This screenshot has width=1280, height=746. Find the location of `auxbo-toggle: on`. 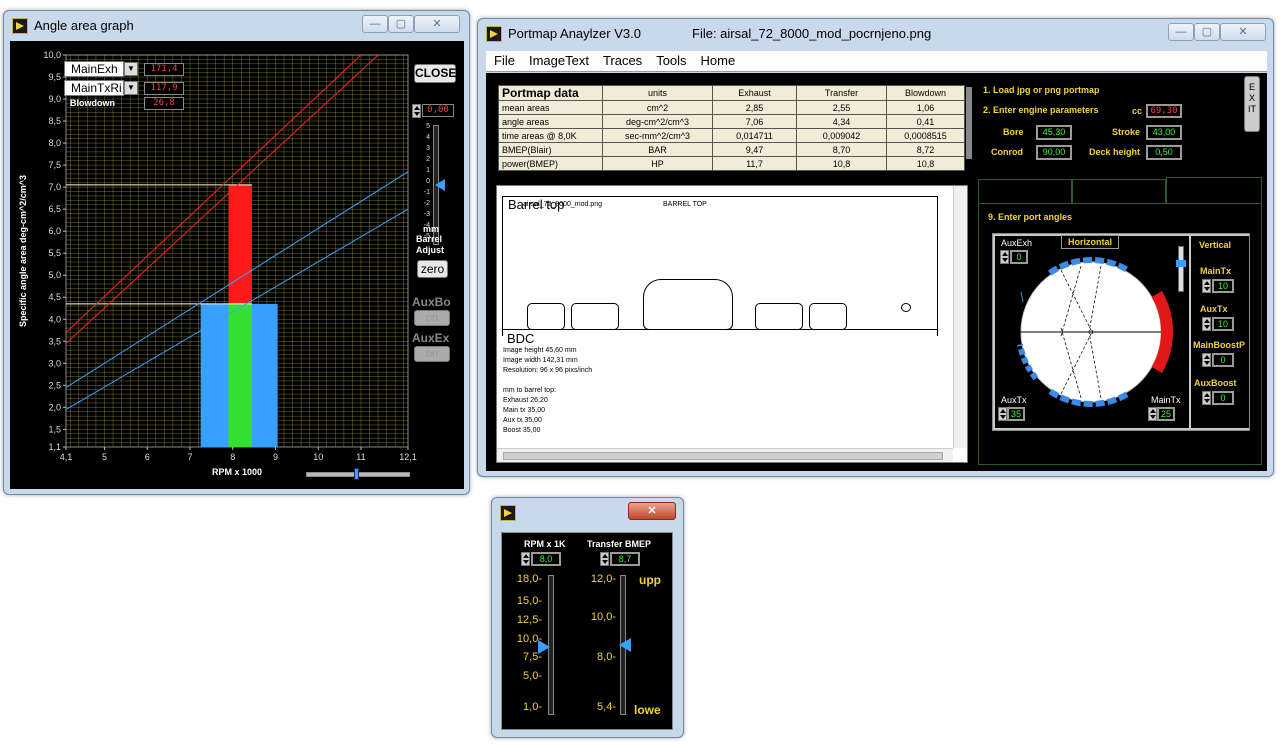

auxbo-toggle: on is located at coordinates (432, 318).